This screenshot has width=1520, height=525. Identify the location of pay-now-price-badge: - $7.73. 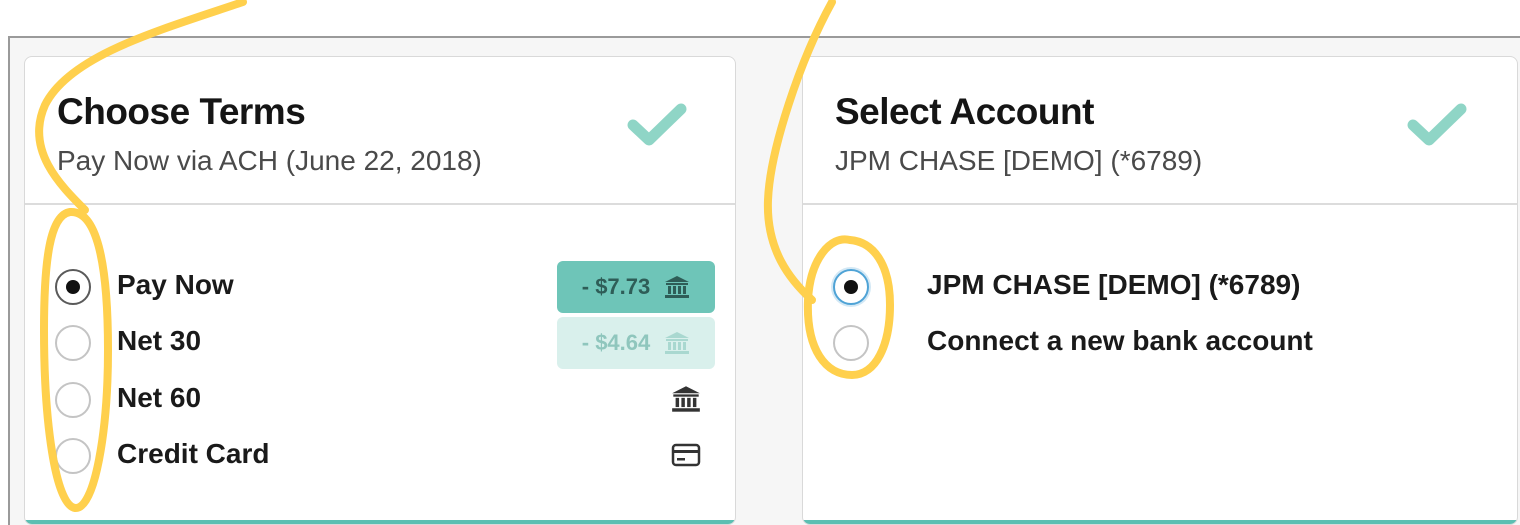
(636, 287).